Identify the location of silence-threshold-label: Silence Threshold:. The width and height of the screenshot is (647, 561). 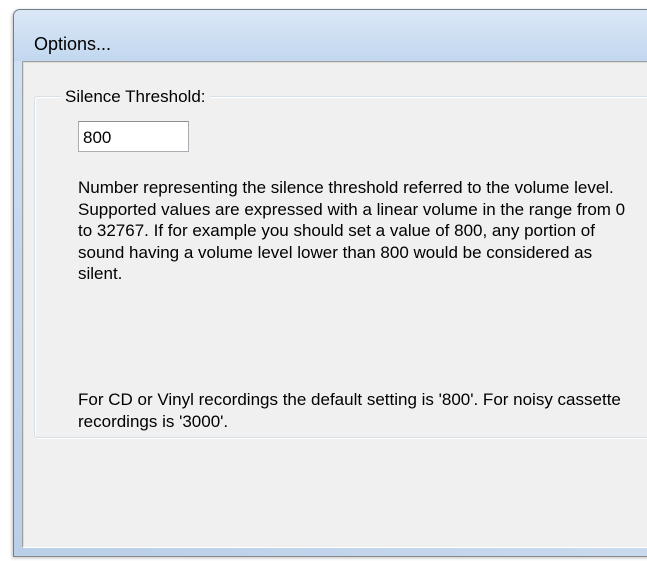
(135, 97).